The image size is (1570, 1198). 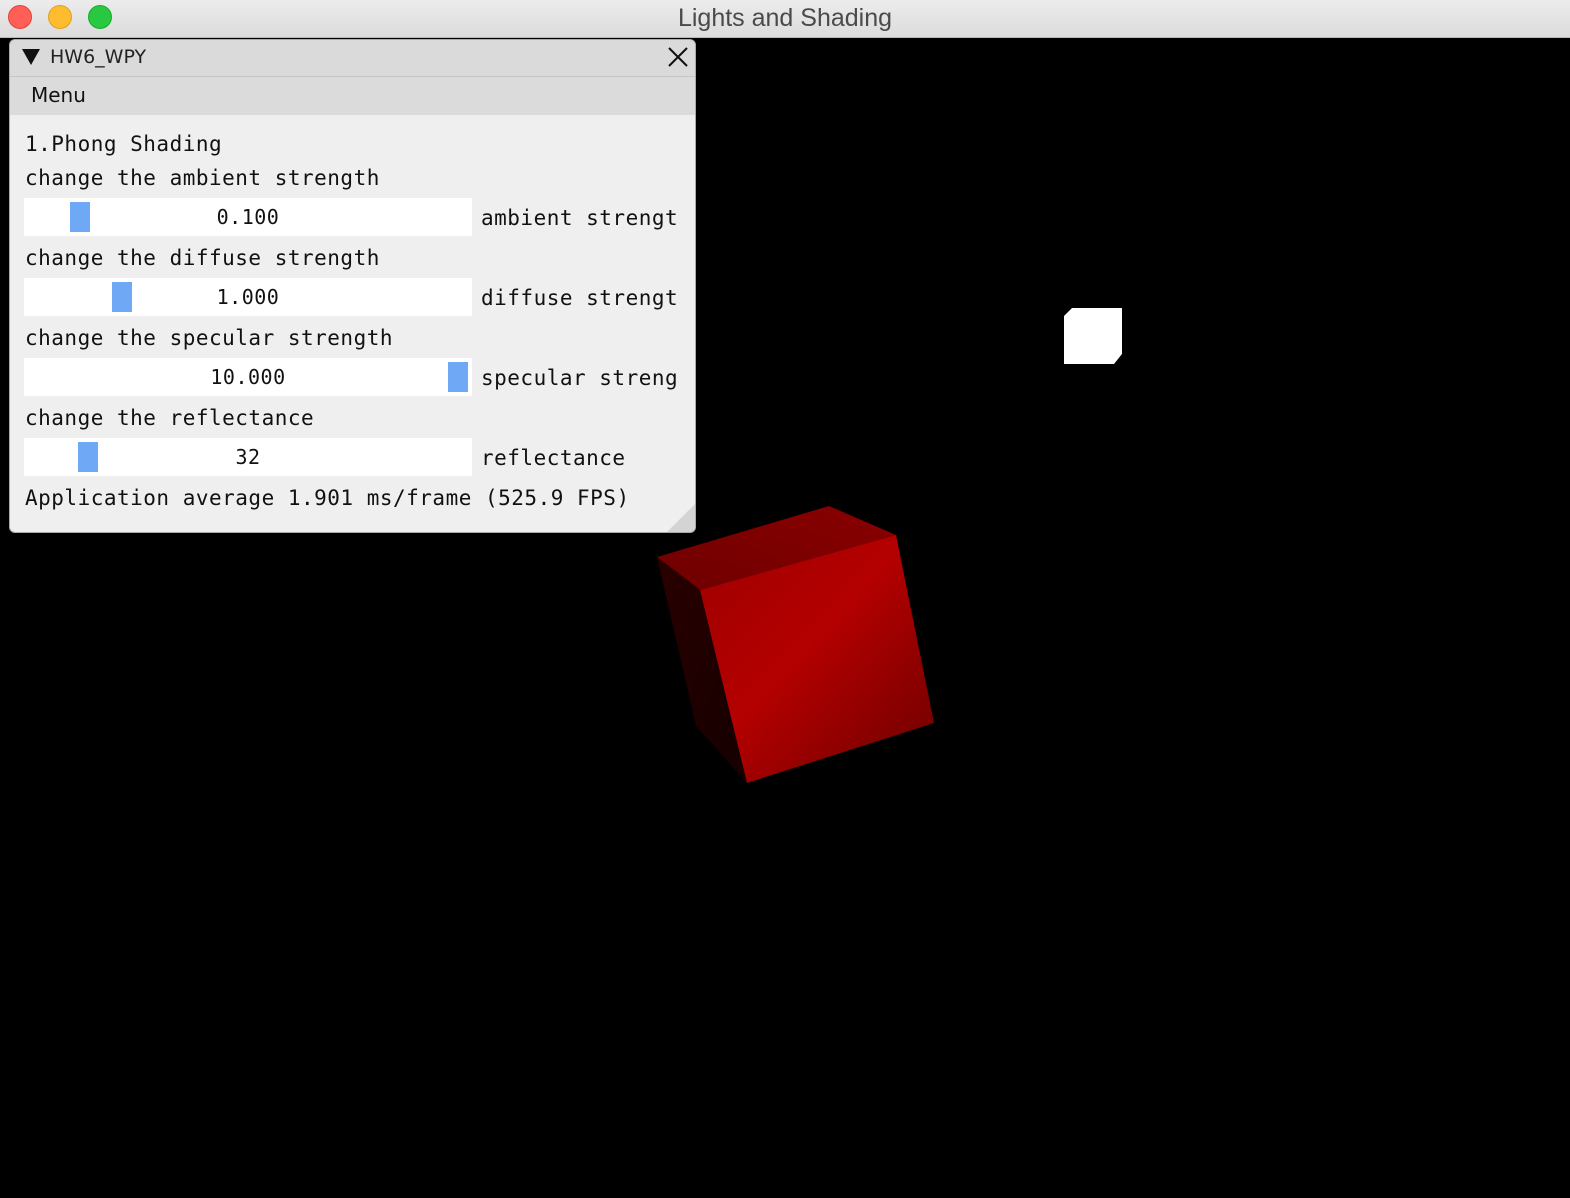 What do you see at coordinates (678, 57) in the screenshot?
I see `close-icon` at bounding box center [678, 57].